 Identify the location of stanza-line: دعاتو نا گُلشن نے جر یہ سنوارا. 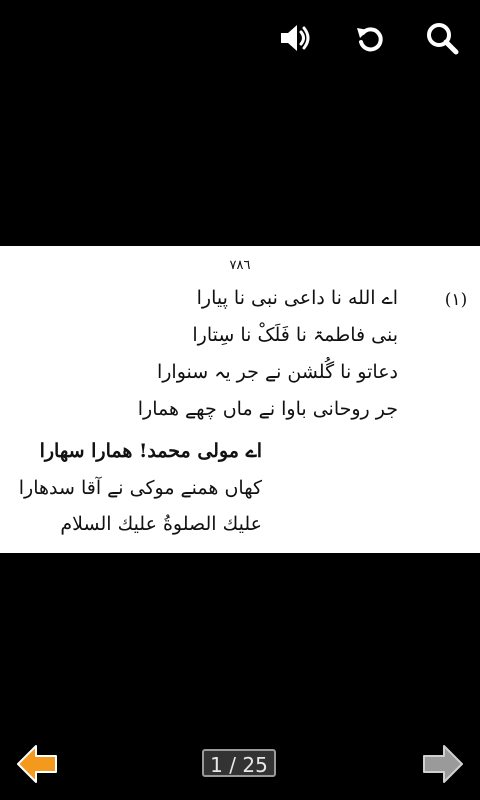
(277, 372).